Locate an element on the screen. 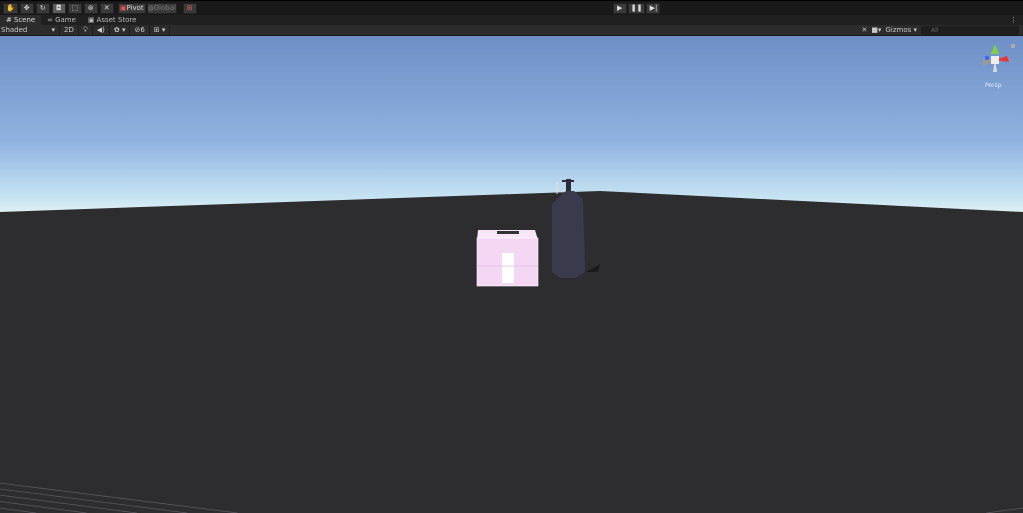 Image resolution: width=1023 pixels, height=513 pixels. more-menu-icon: ⋮ is located at coordinates (1013, 20).